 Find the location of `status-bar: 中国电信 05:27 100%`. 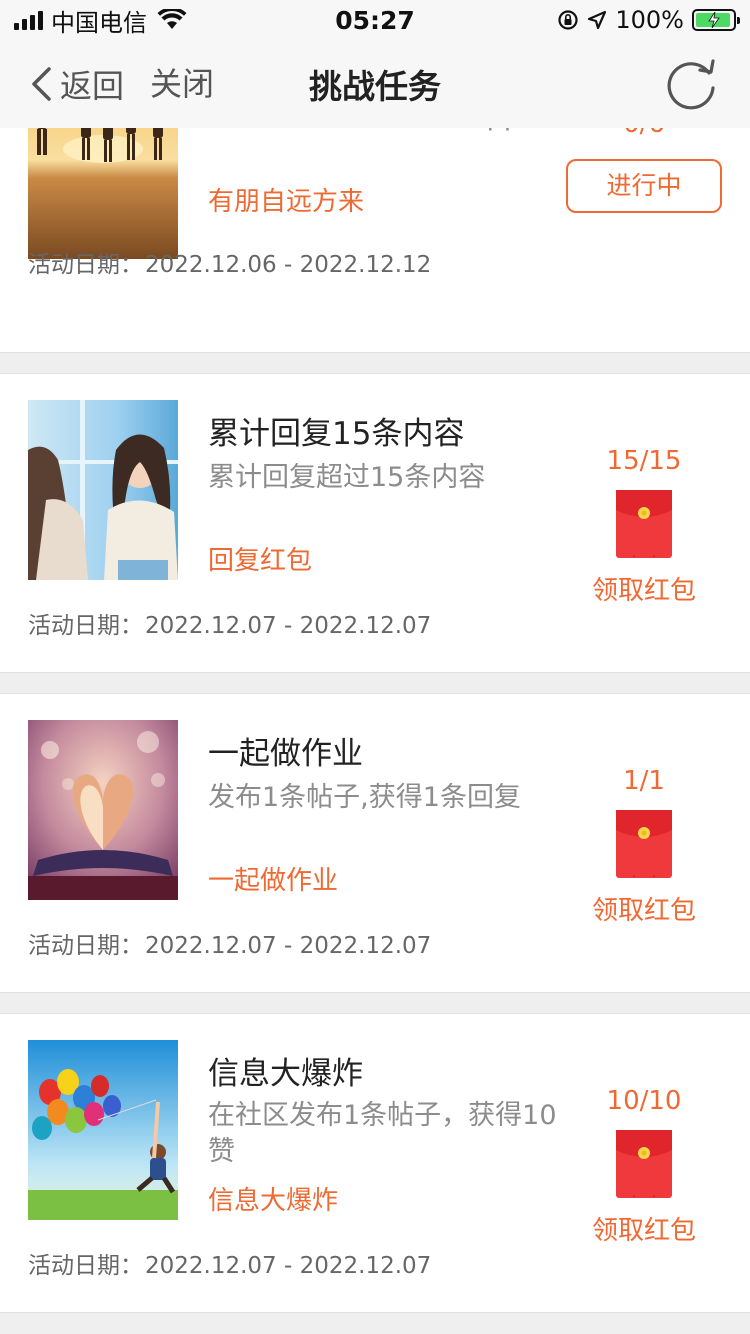

status-bar: 中国电信 05:27 100% is located at coordinates (375, 20).